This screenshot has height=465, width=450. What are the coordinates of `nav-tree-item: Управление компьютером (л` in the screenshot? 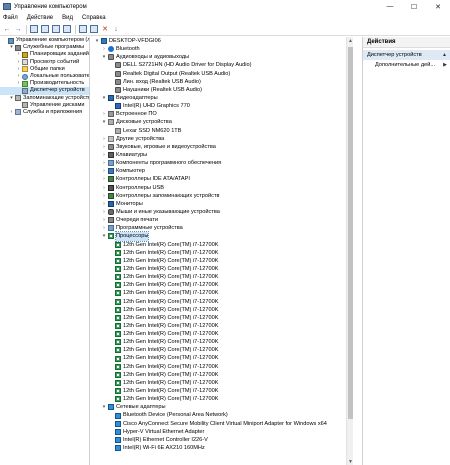 It's located at (44, 40).